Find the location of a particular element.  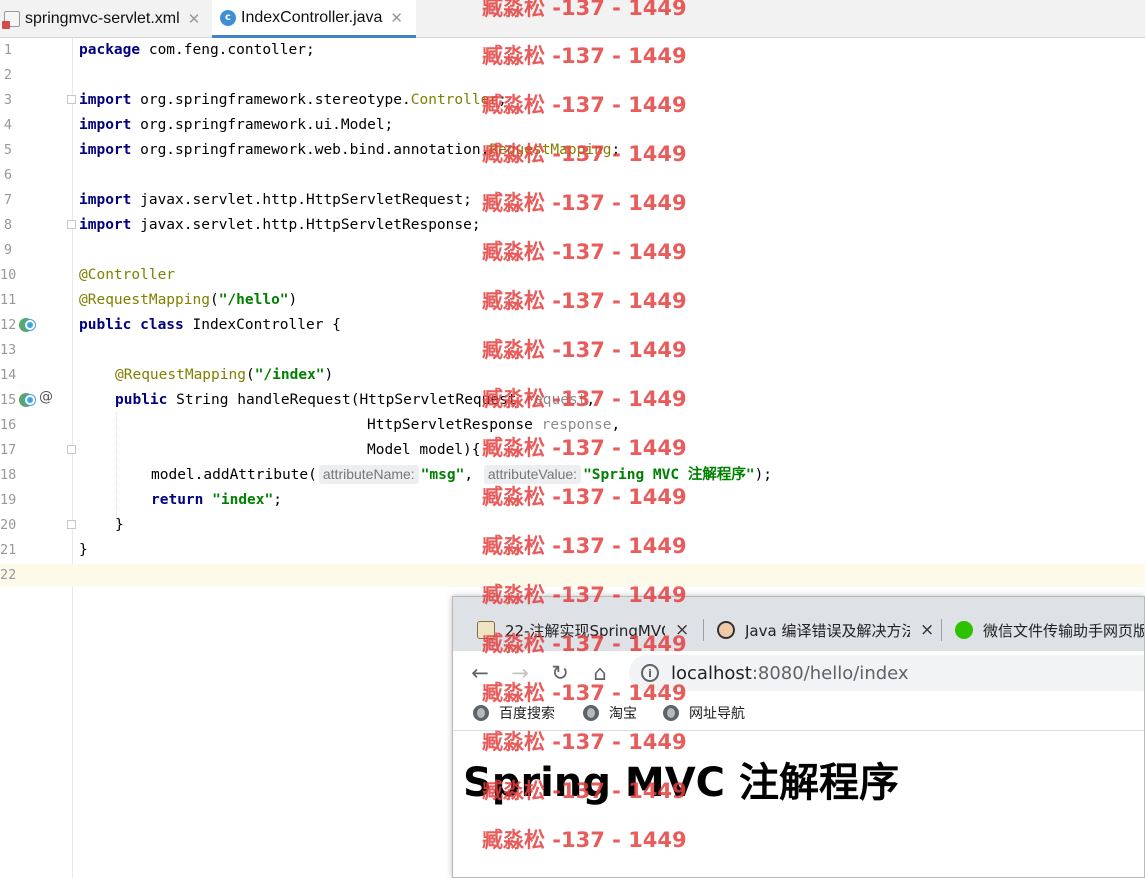

code-line: 1 package com.feng.contoller; is located at coordinates (572, 50).